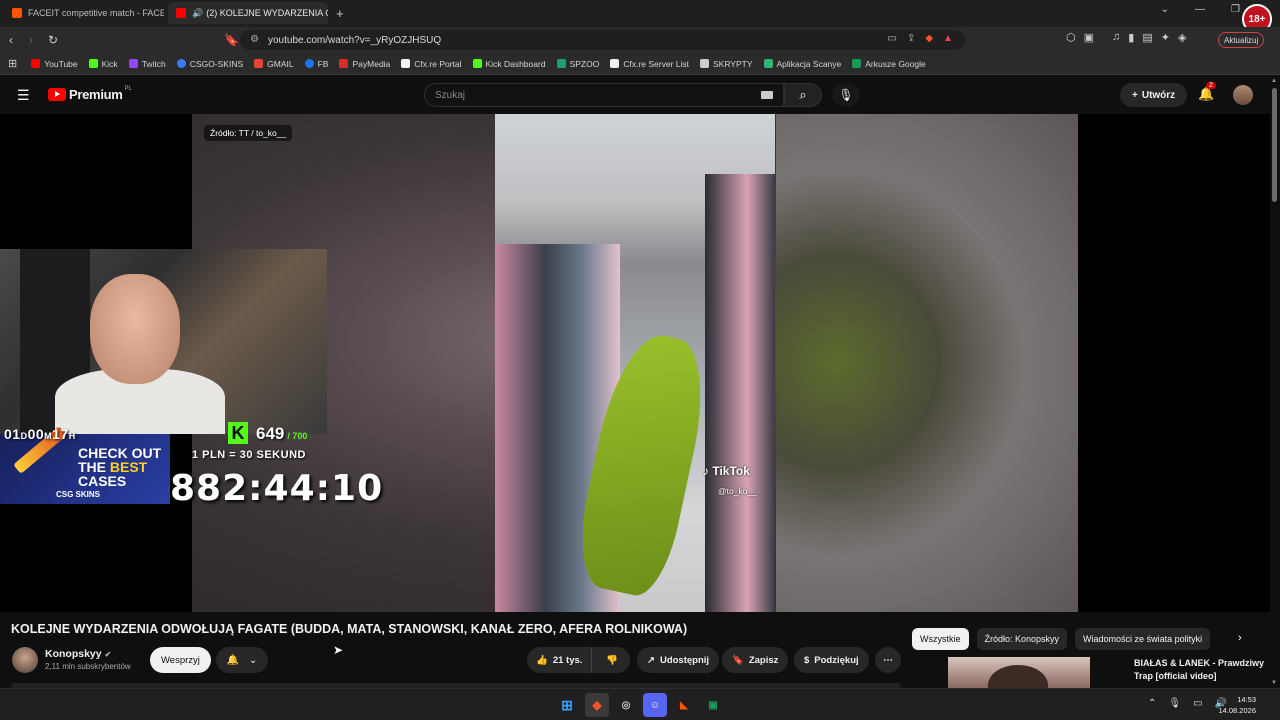 This screenshot has width=1280, height=720. I want to click on support-button: Wesprzyj, so click(180, 660).